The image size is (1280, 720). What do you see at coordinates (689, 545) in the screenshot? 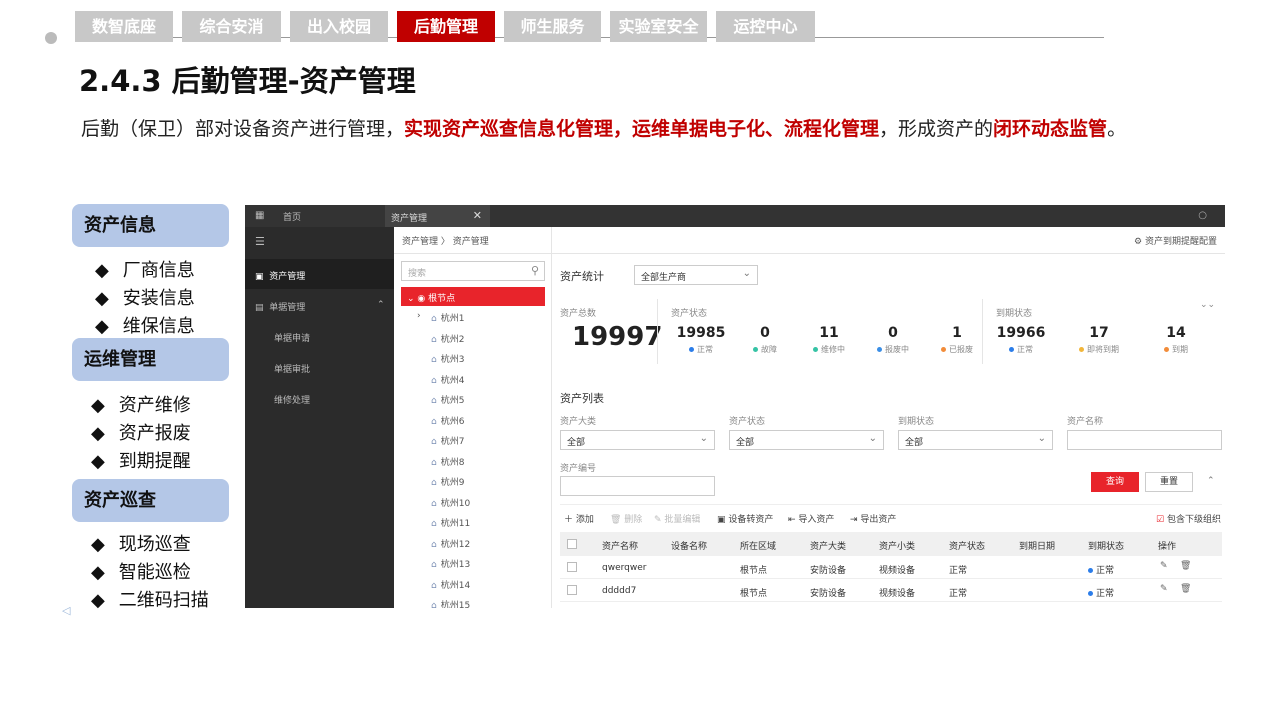
I see `column-header: 设备名称` at bounding box center [689, 545].